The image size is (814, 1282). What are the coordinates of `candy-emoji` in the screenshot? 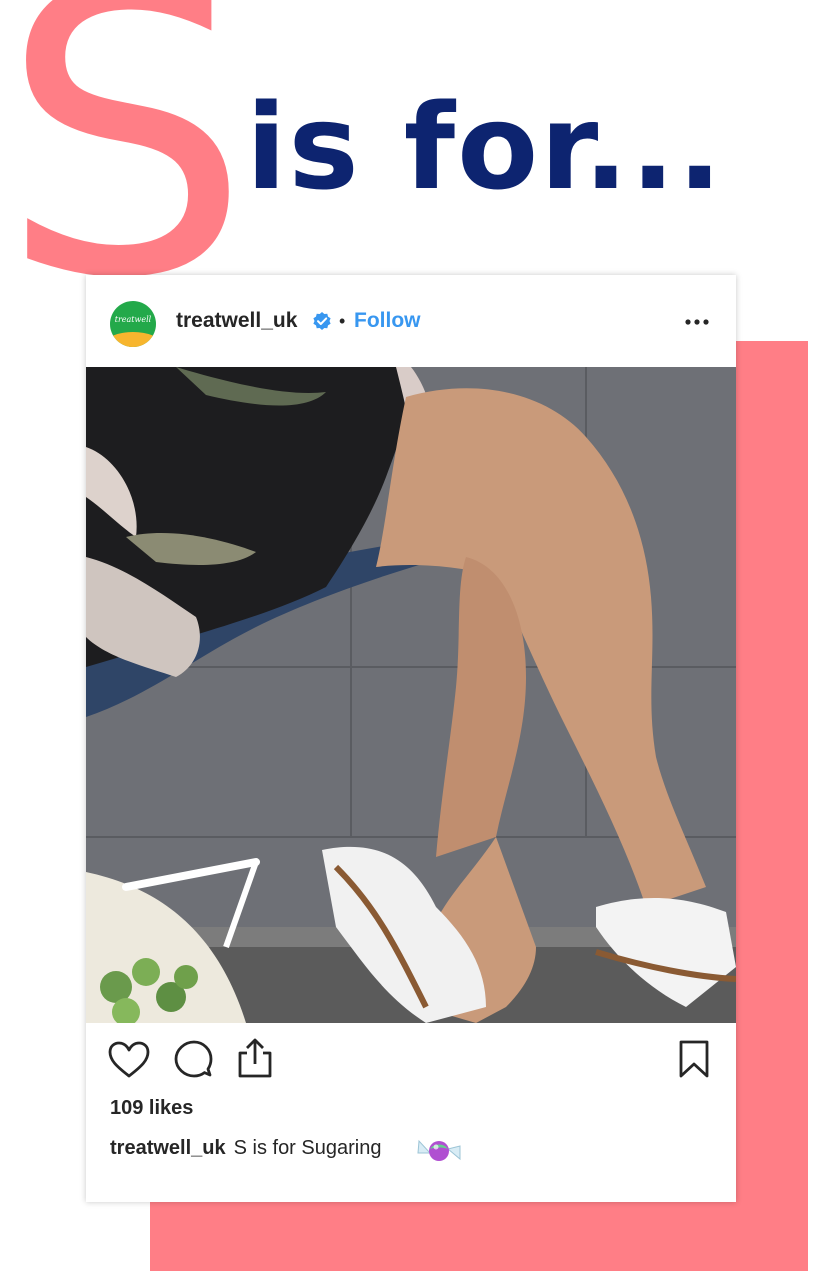 It's located at (439, 1150).